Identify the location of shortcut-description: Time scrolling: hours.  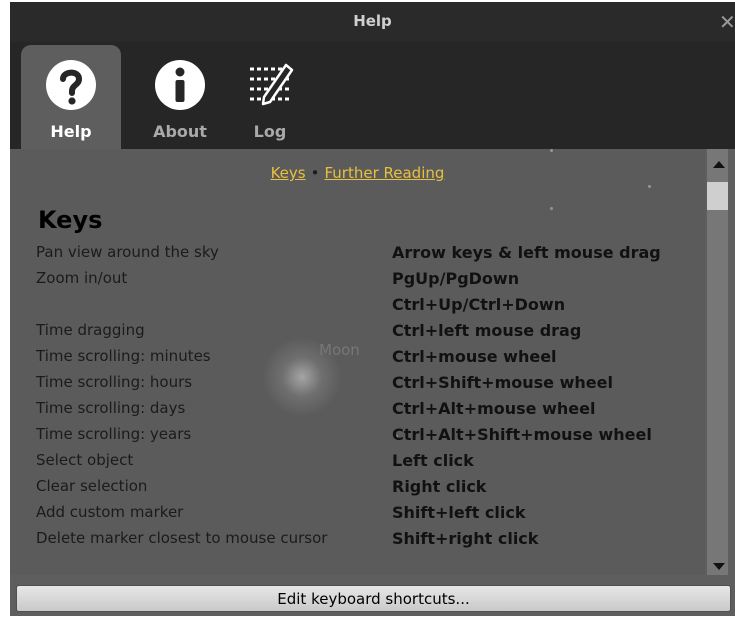
(114, 382).